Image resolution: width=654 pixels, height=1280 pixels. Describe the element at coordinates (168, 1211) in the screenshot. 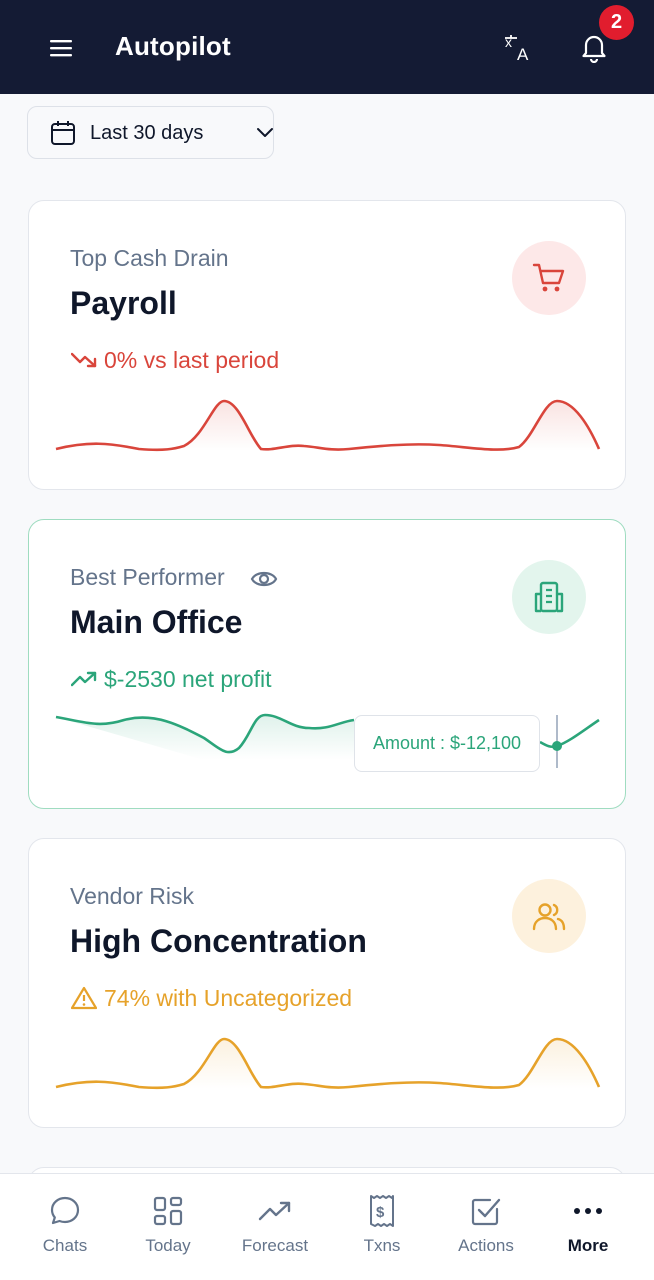

I see `grid-icon` at that location.